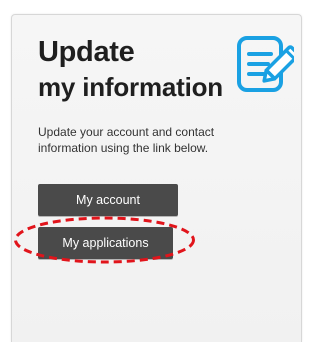  What do you see at coordinates (265, 64) in the screenshot?
I see `edit-document-icon` at bounding box center [265, 64].